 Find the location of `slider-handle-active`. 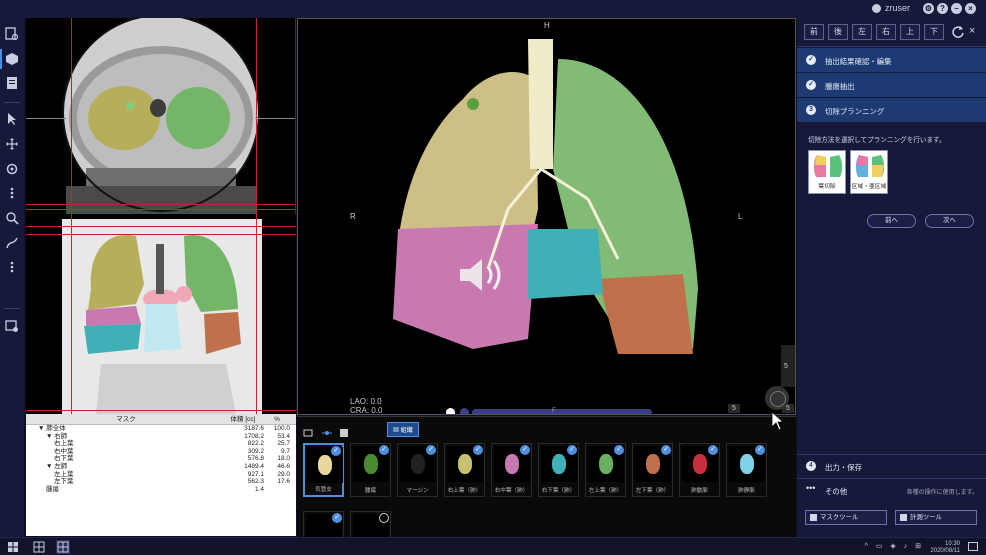

slider-handle-active is located at coordinates (450, 411).